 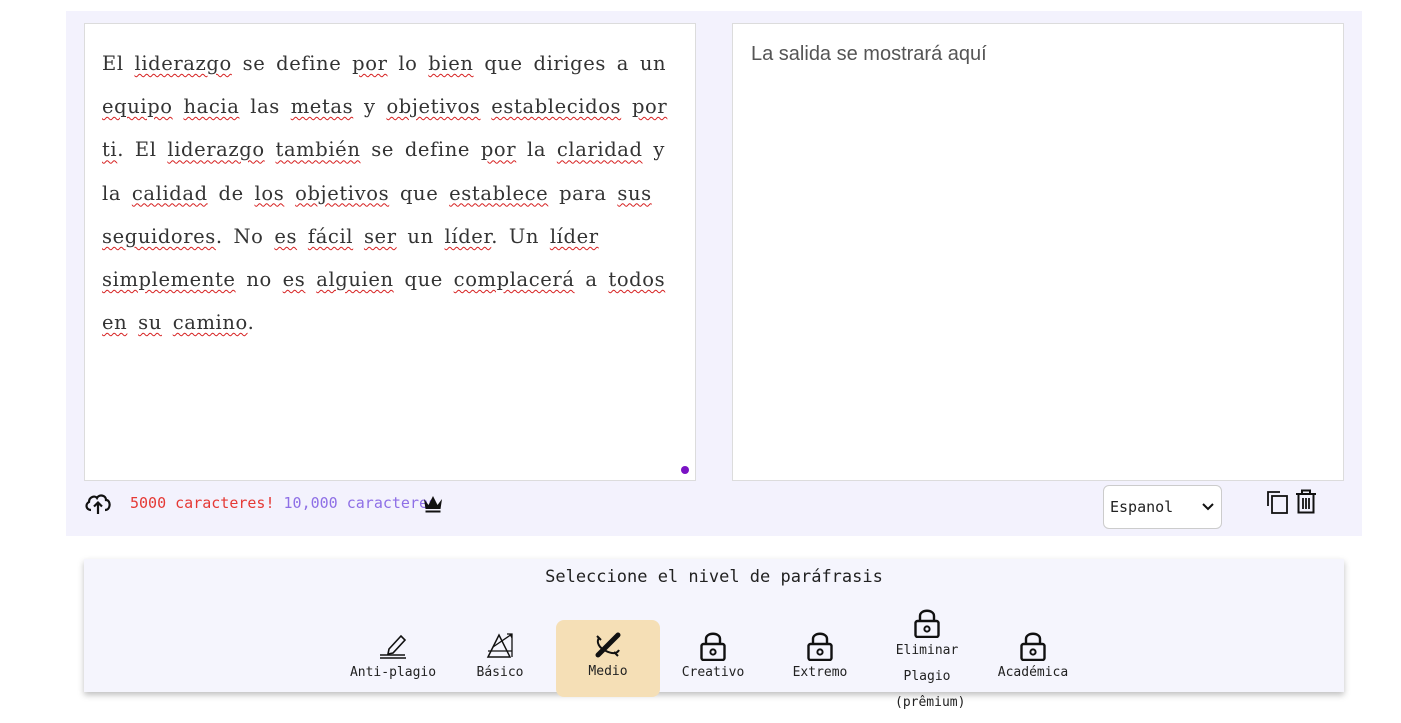 I want to click on geometry-icon, so click(x=499, y=645).